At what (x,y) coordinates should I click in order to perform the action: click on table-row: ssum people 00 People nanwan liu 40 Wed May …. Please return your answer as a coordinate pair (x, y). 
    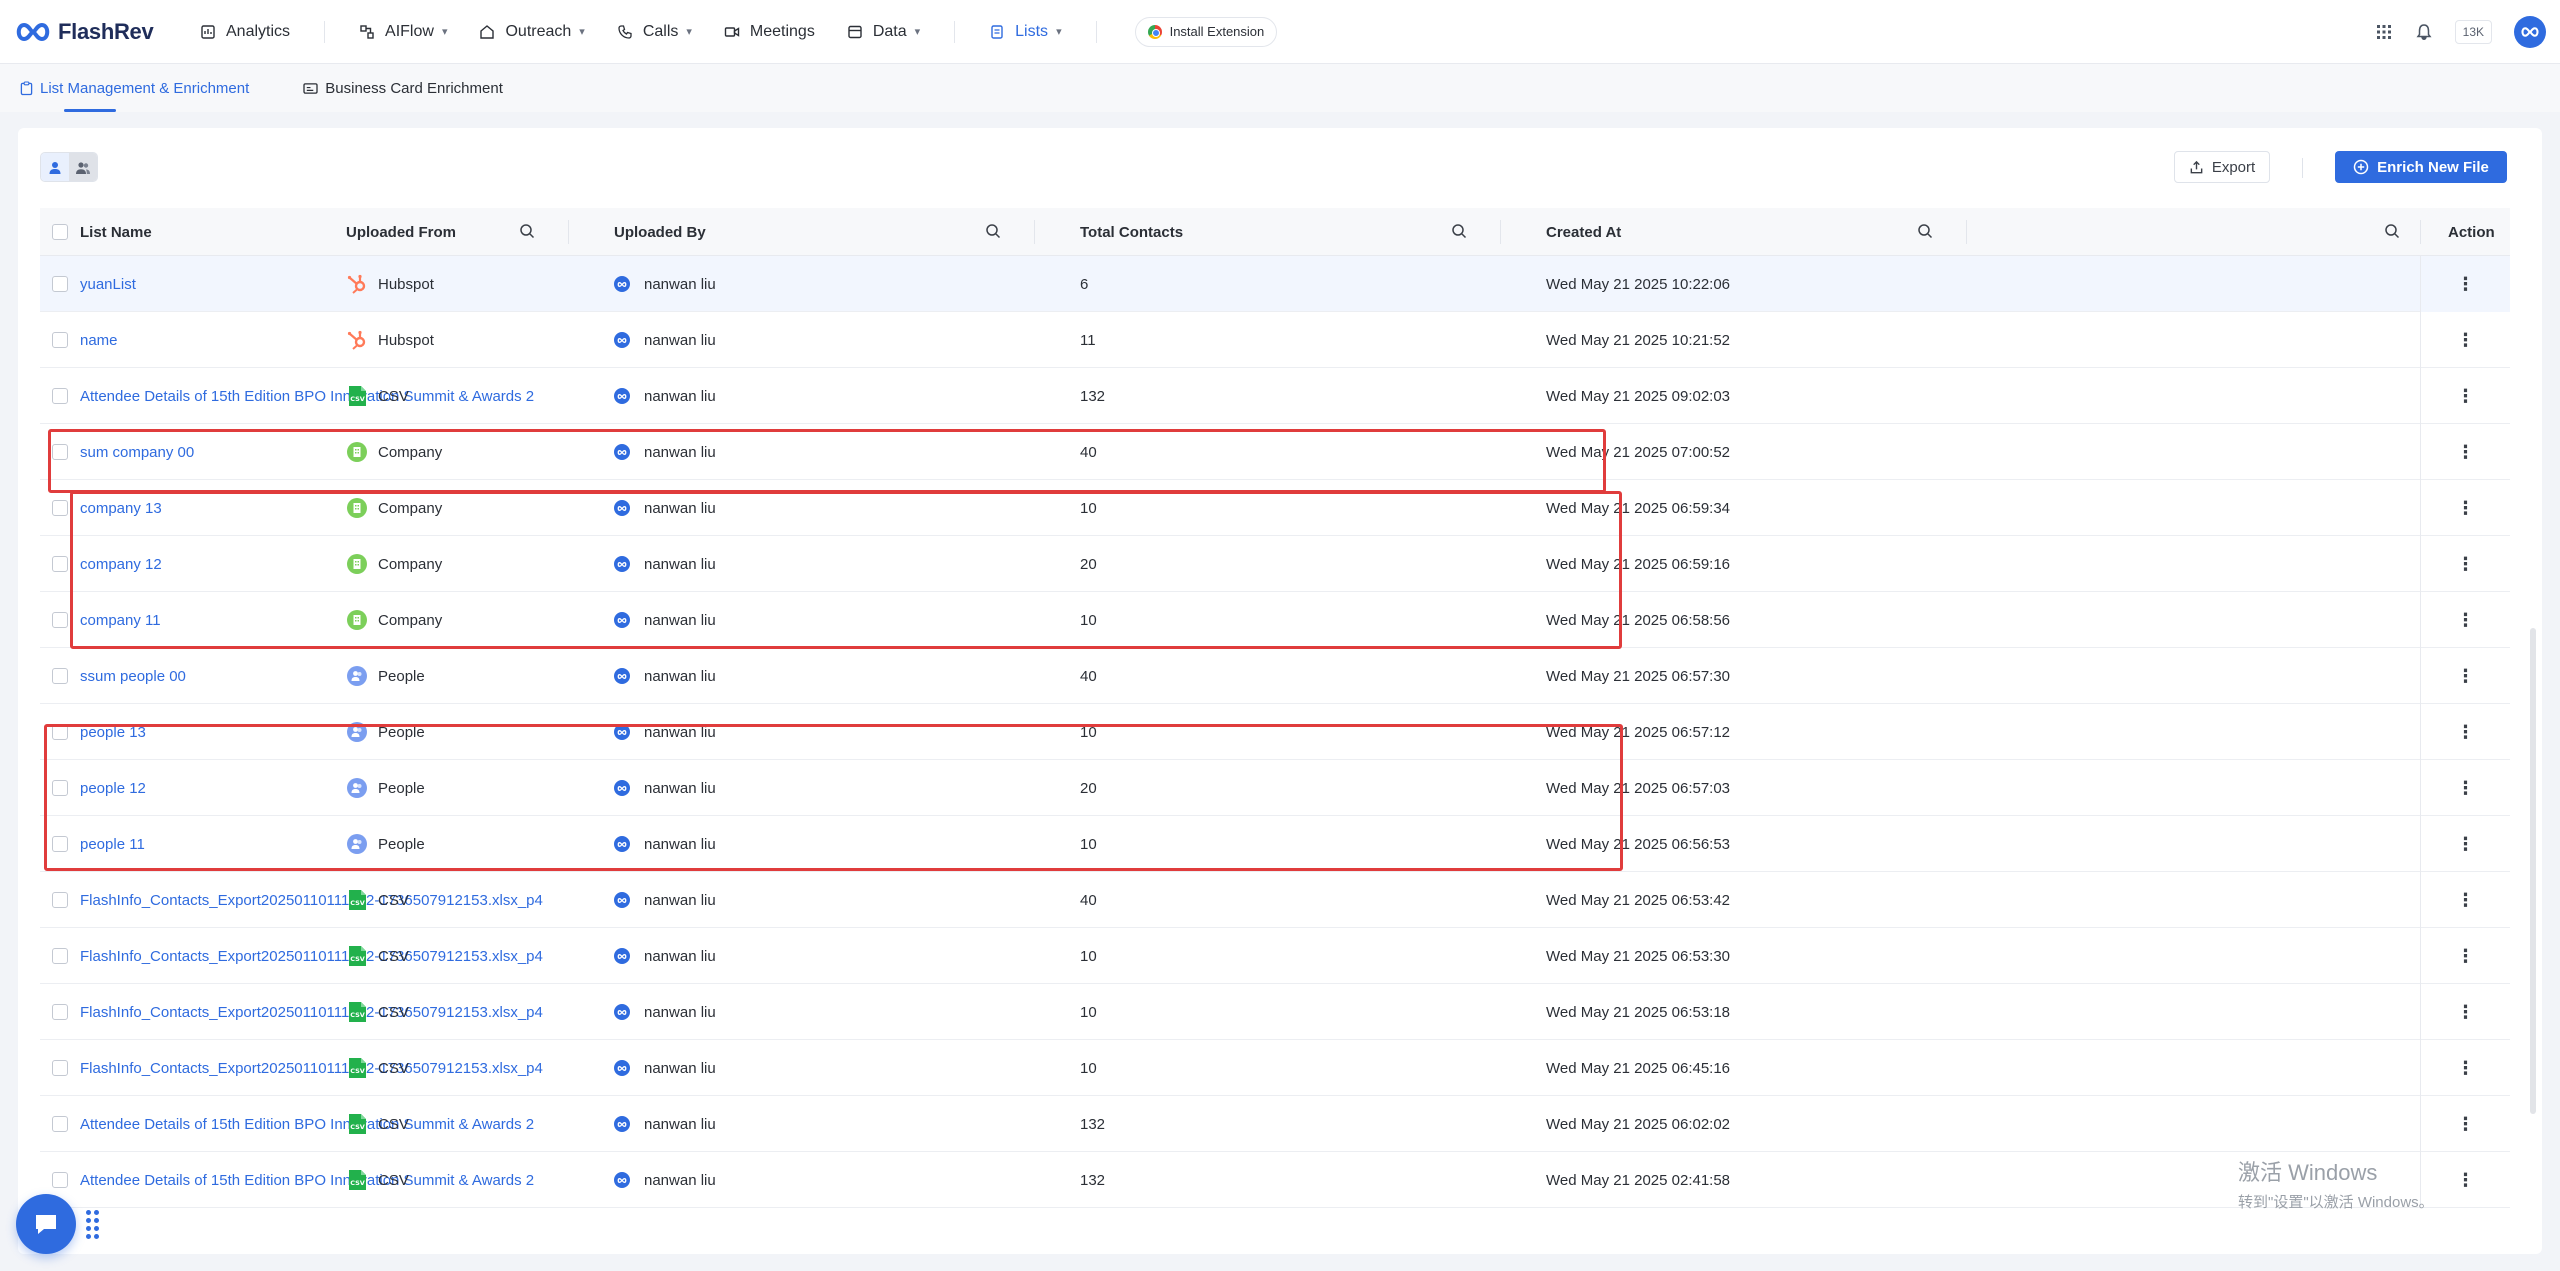
    Looking at the image, I should click on (1275, 676).